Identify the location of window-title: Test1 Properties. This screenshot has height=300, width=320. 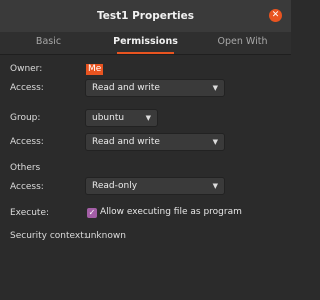
(145, 16).